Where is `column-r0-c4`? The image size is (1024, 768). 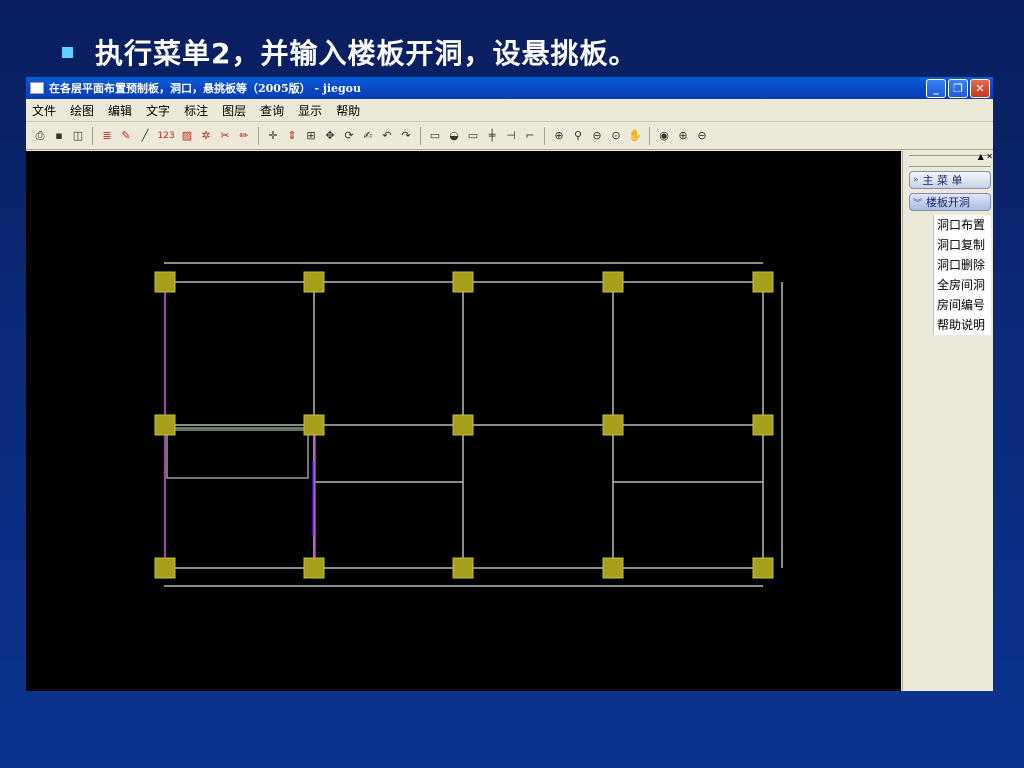 column-r0-c4 is located at coordinates (763, 282).